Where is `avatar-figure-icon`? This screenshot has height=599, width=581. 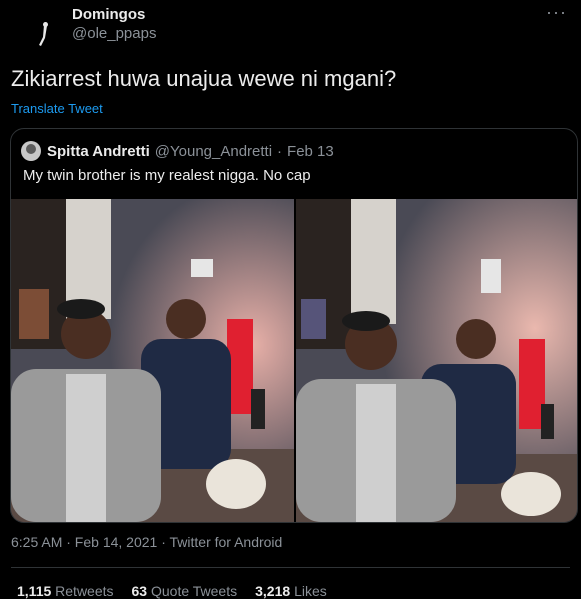
avatar-figure-icon is located at coordinates (43, 34).